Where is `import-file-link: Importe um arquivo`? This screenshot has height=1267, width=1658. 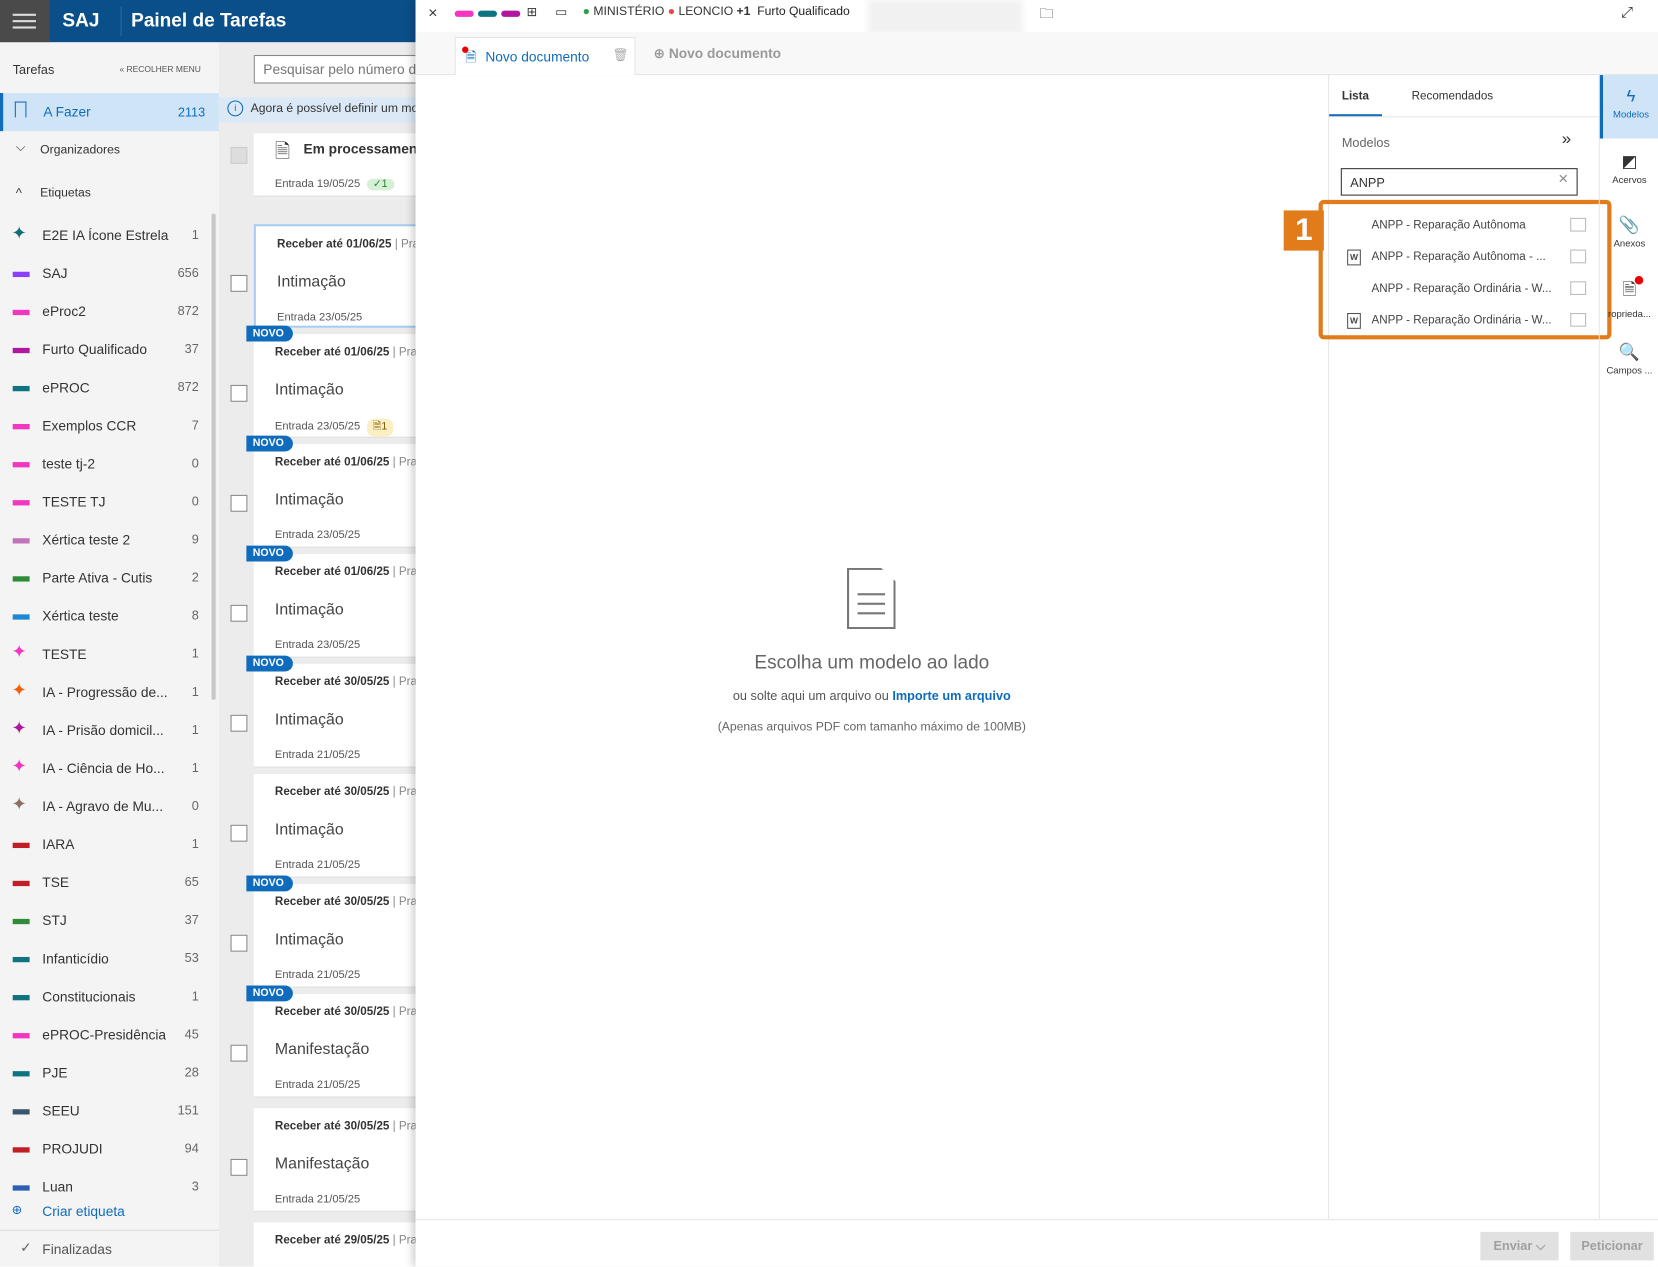 import-file-link: Importe um arquivo is located at coordinates (951, 695).